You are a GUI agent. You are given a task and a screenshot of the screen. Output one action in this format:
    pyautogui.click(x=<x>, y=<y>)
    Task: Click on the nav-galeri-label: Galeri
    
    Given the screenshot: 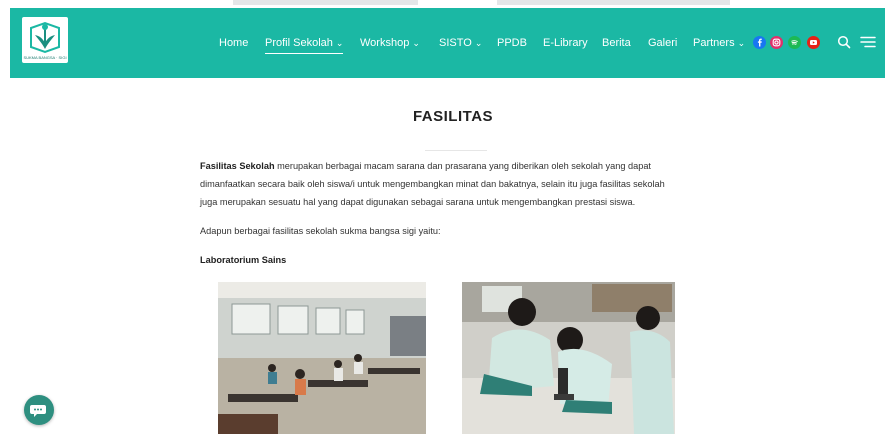 What is the action you would take?
    pyautogui.click(x=663, y=43)
    